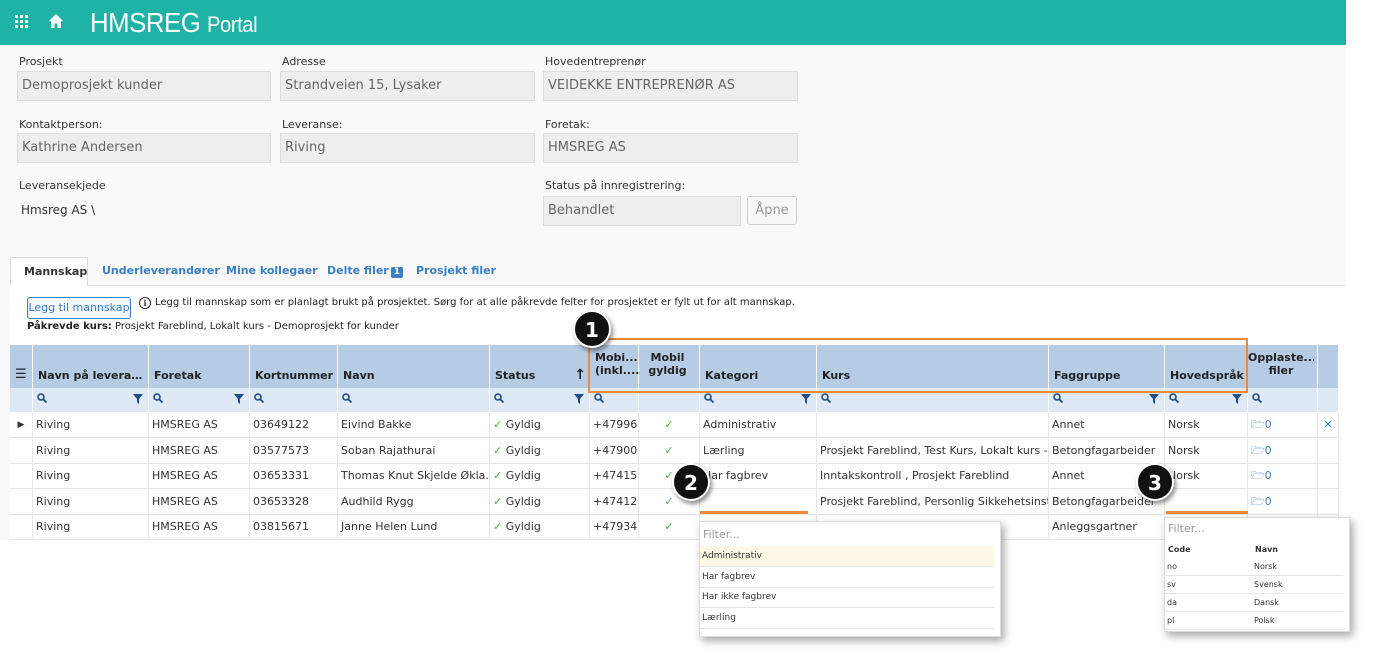 Image resolution: width=1375 pixels, height=666 pixels. I want to click on row-delete: ✕, so click(1328, 425).